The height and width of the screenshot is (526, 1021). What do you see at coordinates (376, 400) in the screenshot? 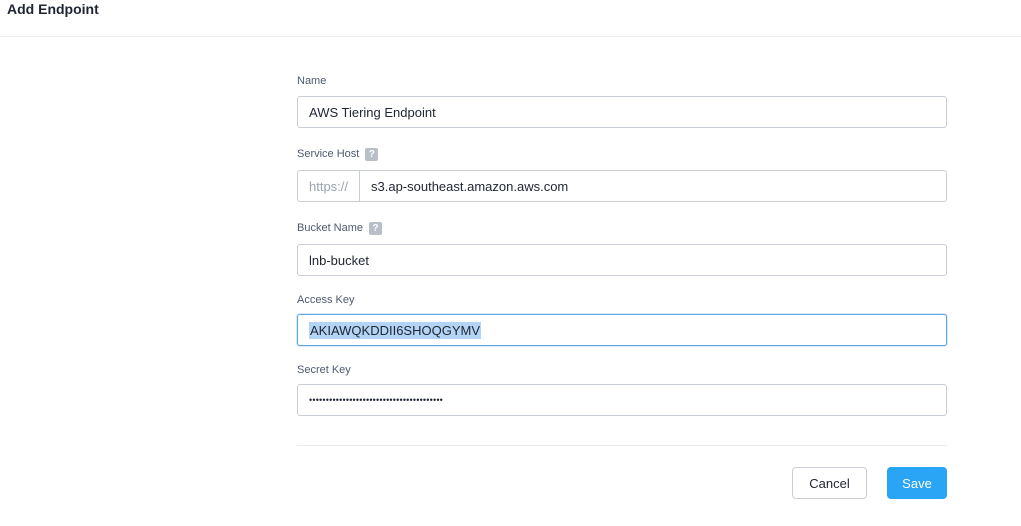
I see `secret-key-masked-value: ••••••••••••••••••••••••••••••••••••••••` at bounding box center [376, 400].